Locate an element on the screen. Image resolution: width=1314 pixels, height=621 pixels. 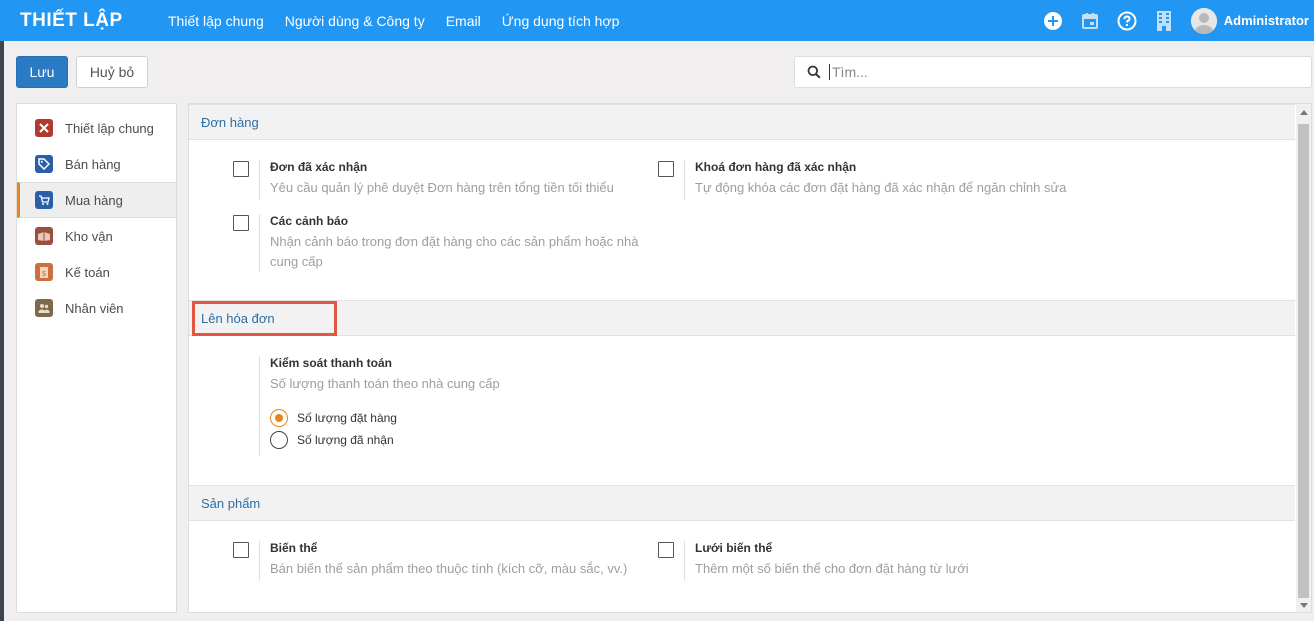
radio-label: Số lượng đặt hàng is located at coordinates (347, 418).